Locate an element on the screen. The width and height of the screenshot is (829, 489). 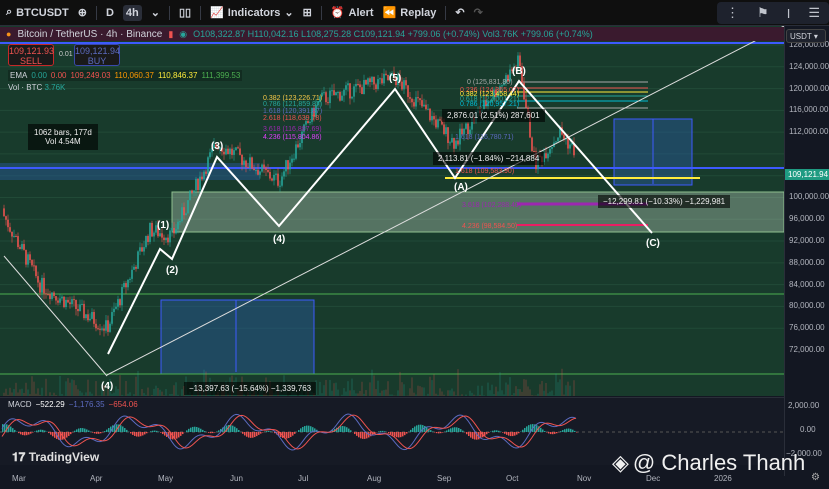
plus-circle-icon: ⊕ is located at coordinates (82, 13).